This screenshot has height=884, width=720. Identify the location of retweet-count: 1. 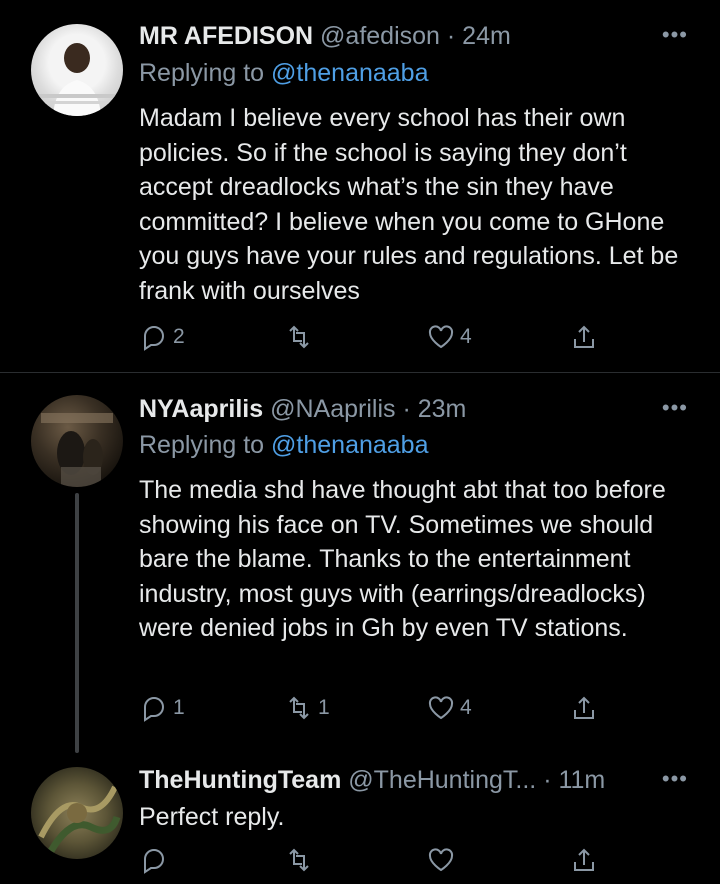
(324, 707).